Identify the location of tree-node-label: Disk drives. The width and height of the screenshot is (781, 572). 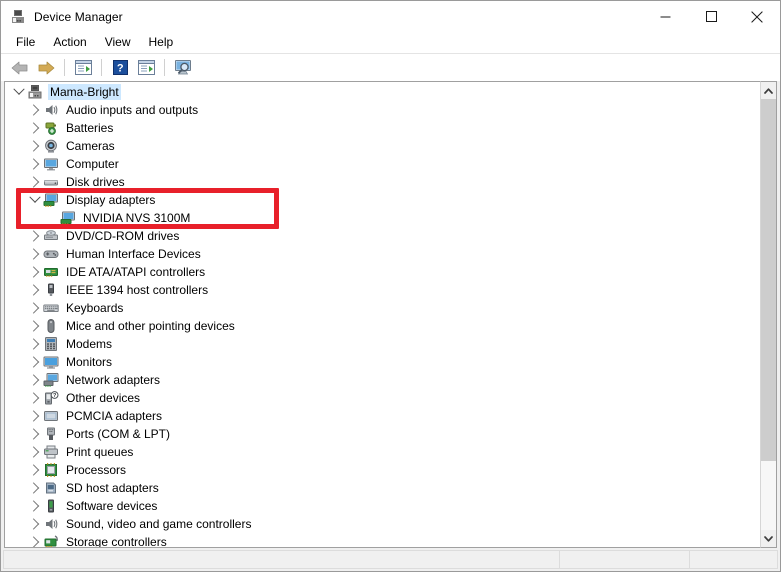
(95, 182).